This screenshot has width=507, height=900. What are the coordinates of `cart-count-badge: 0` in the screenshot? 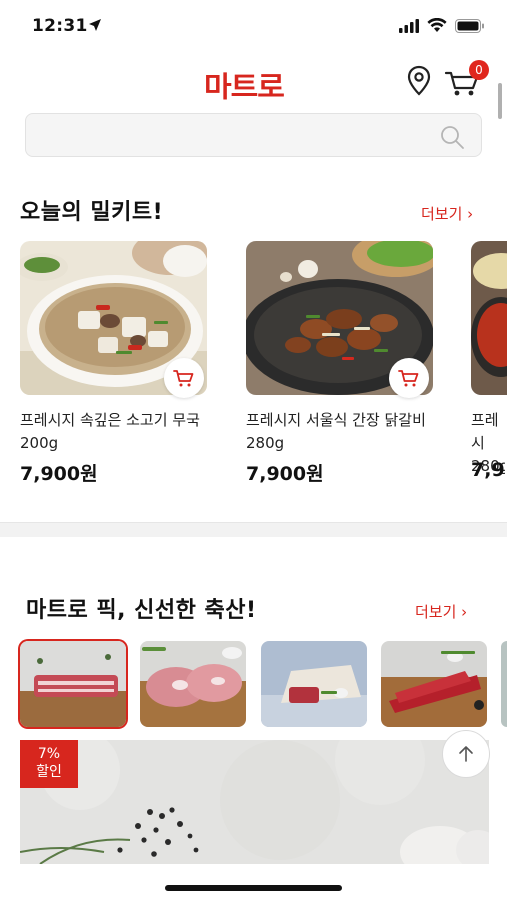 It's located at (479, 70).